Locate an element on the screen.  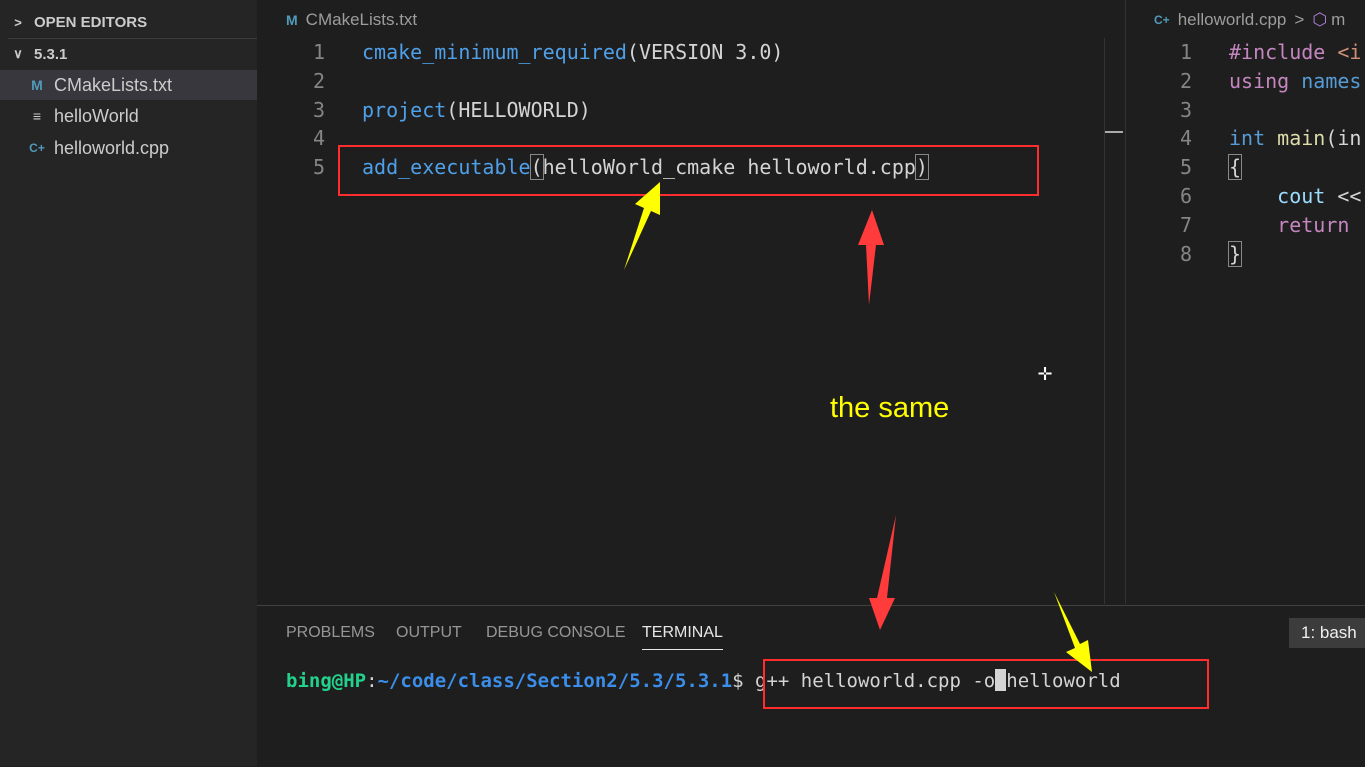
crosshair-cursor-icon: ✛ is located at coordinates (1045, 374).